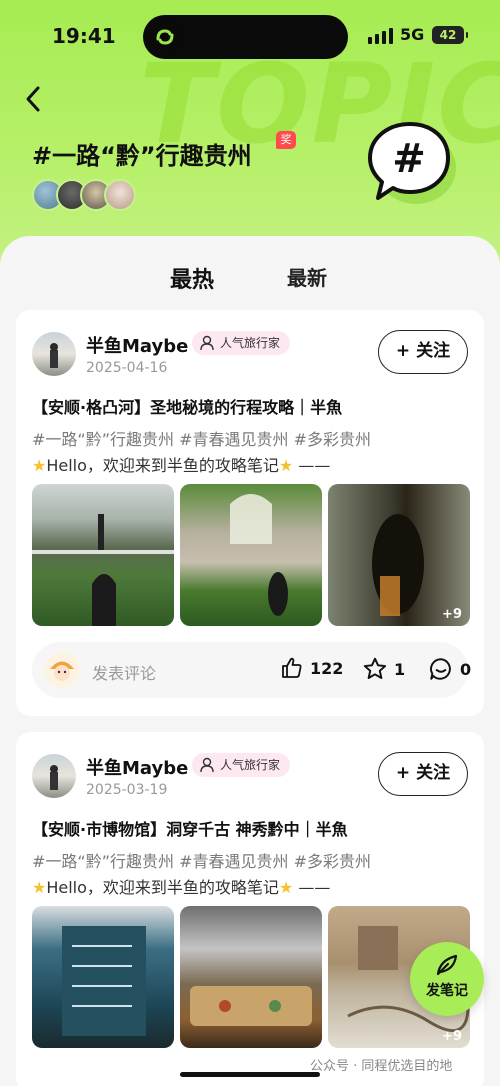  I want to click on post-title: 【安顺·市博物馆】洞穿千古 神秀黔中｜半魚, so click(190, 828).